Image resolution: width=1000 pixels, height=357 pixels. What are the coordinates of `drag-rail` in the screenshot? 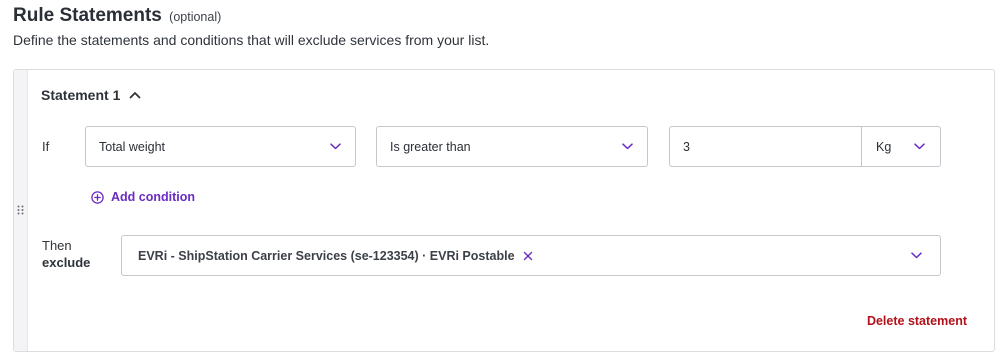 It's located at (21, 210).